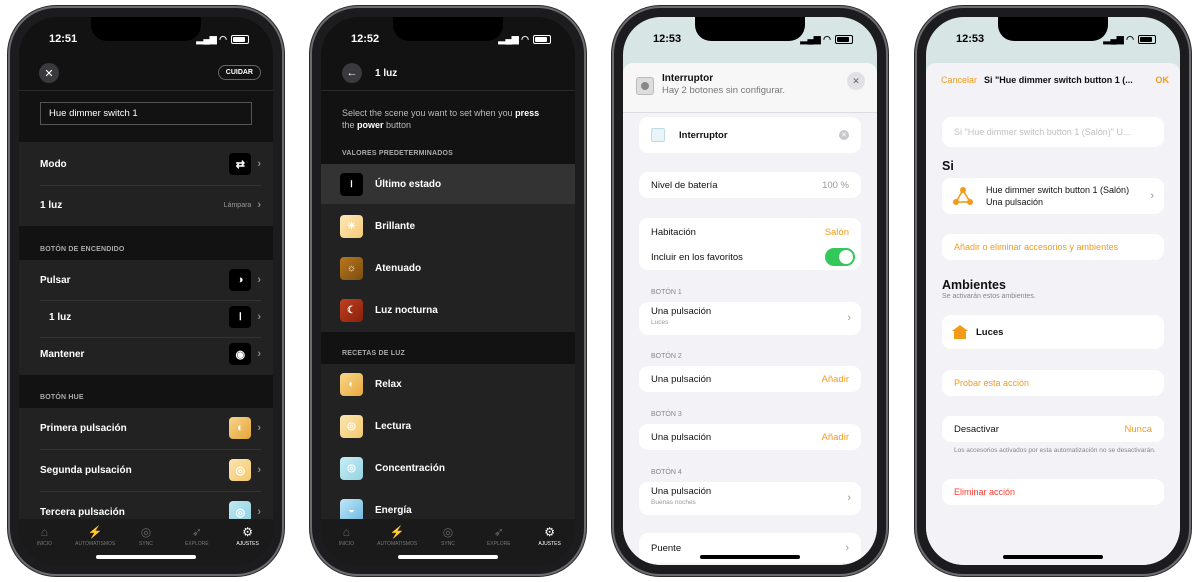 Image resolution: width=1200 pixels, height=582 pixels. What do you see at coordinates (992, 383) in the screenshot?
I see `test-action-link: Probar esta acción` at bounding box center [992, 383].